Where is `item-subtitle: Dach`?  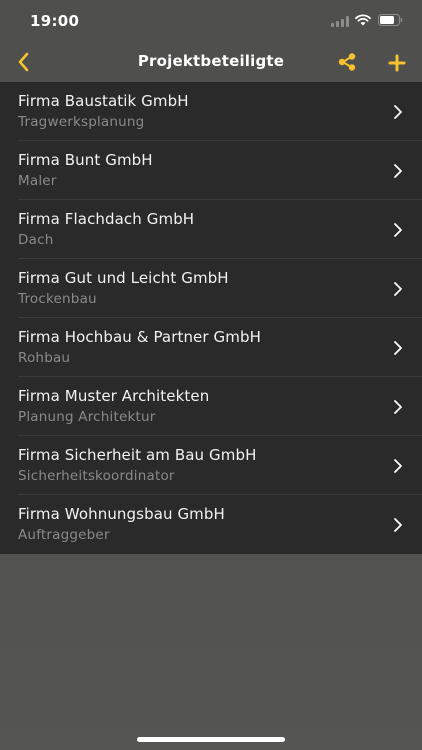 item-subtitle: Dach is located at coordinates (36, 240).